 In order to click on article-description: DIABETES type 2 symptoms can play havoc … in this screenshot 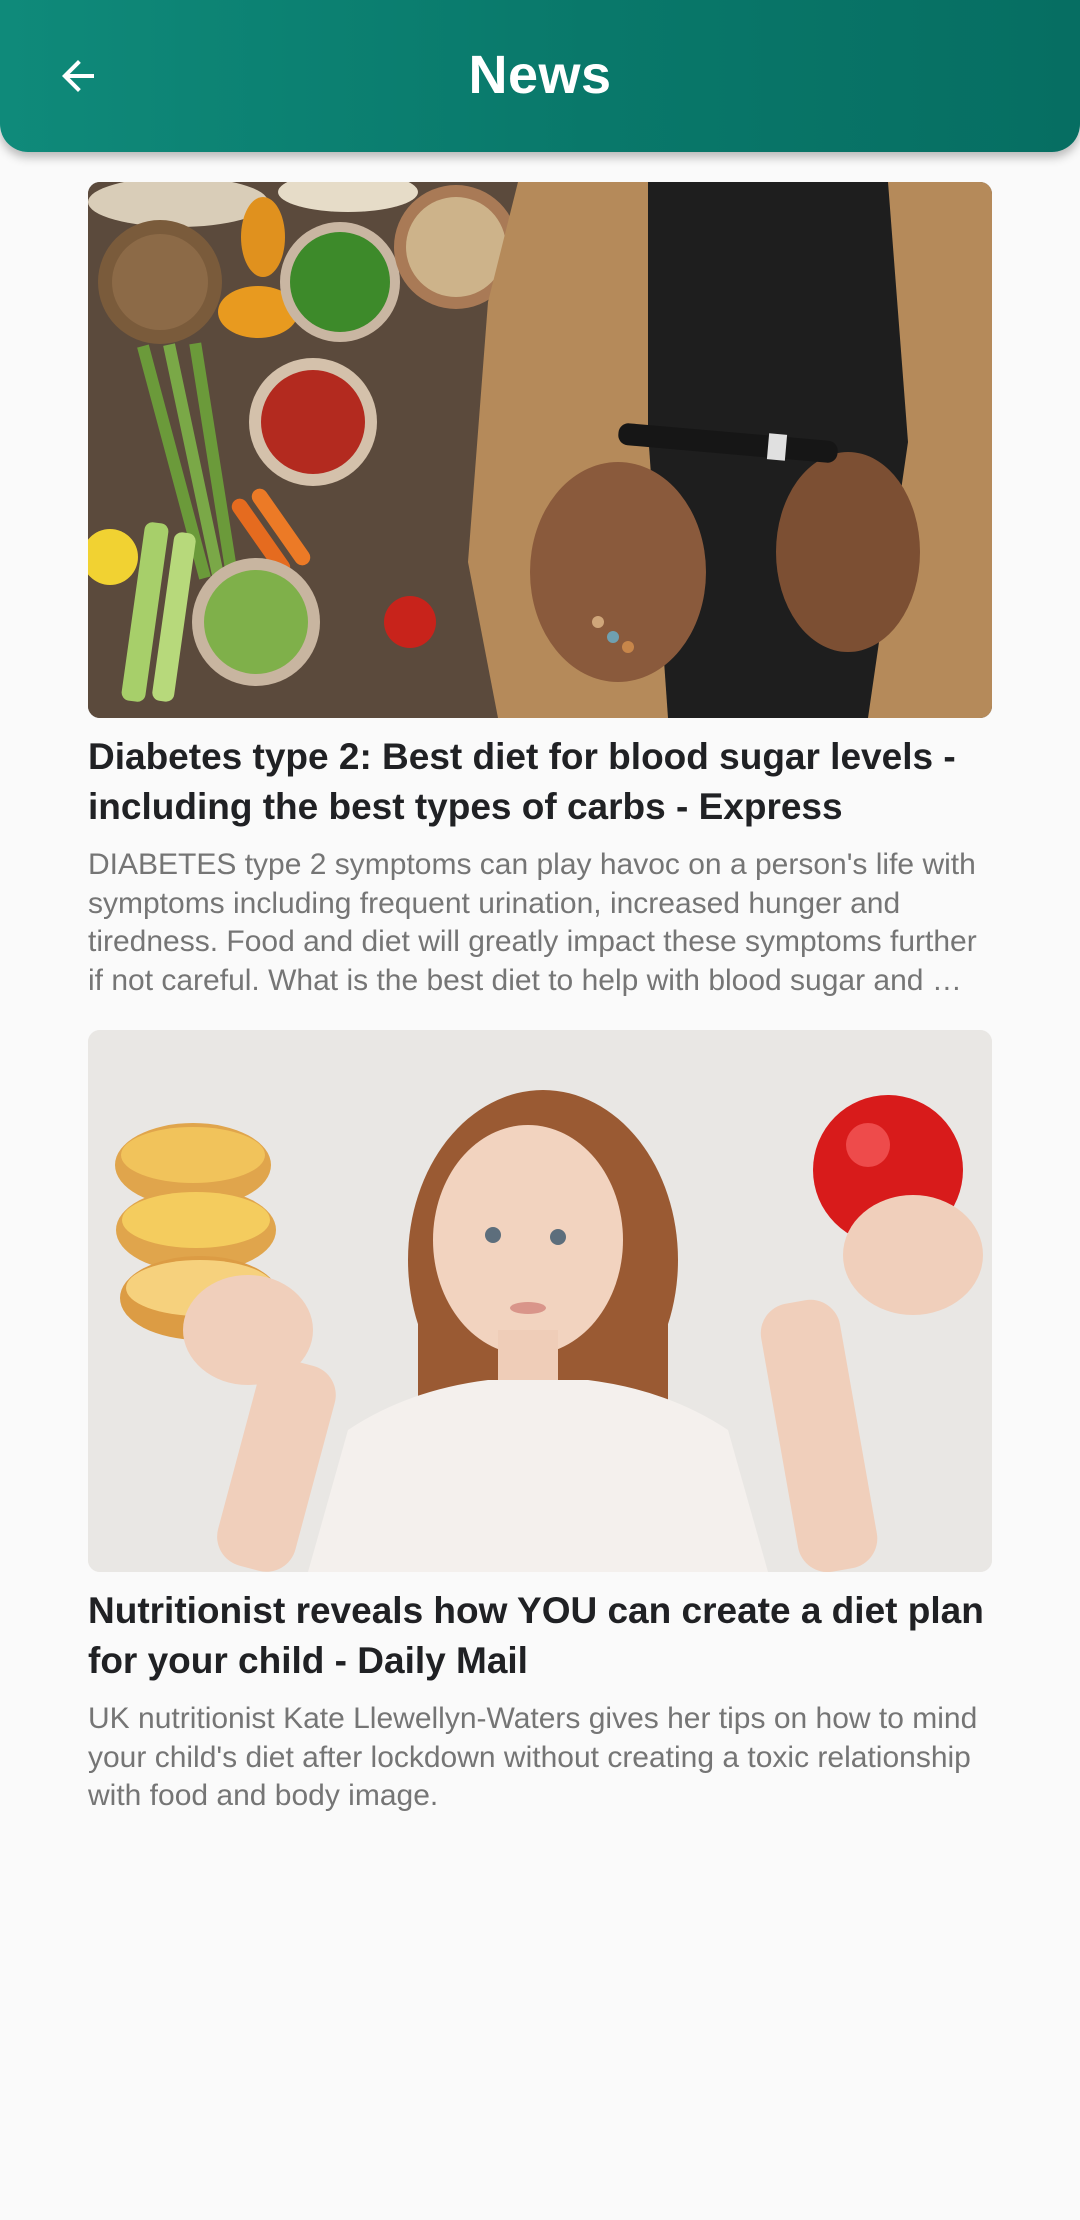, I will do `click(532, 922)`.